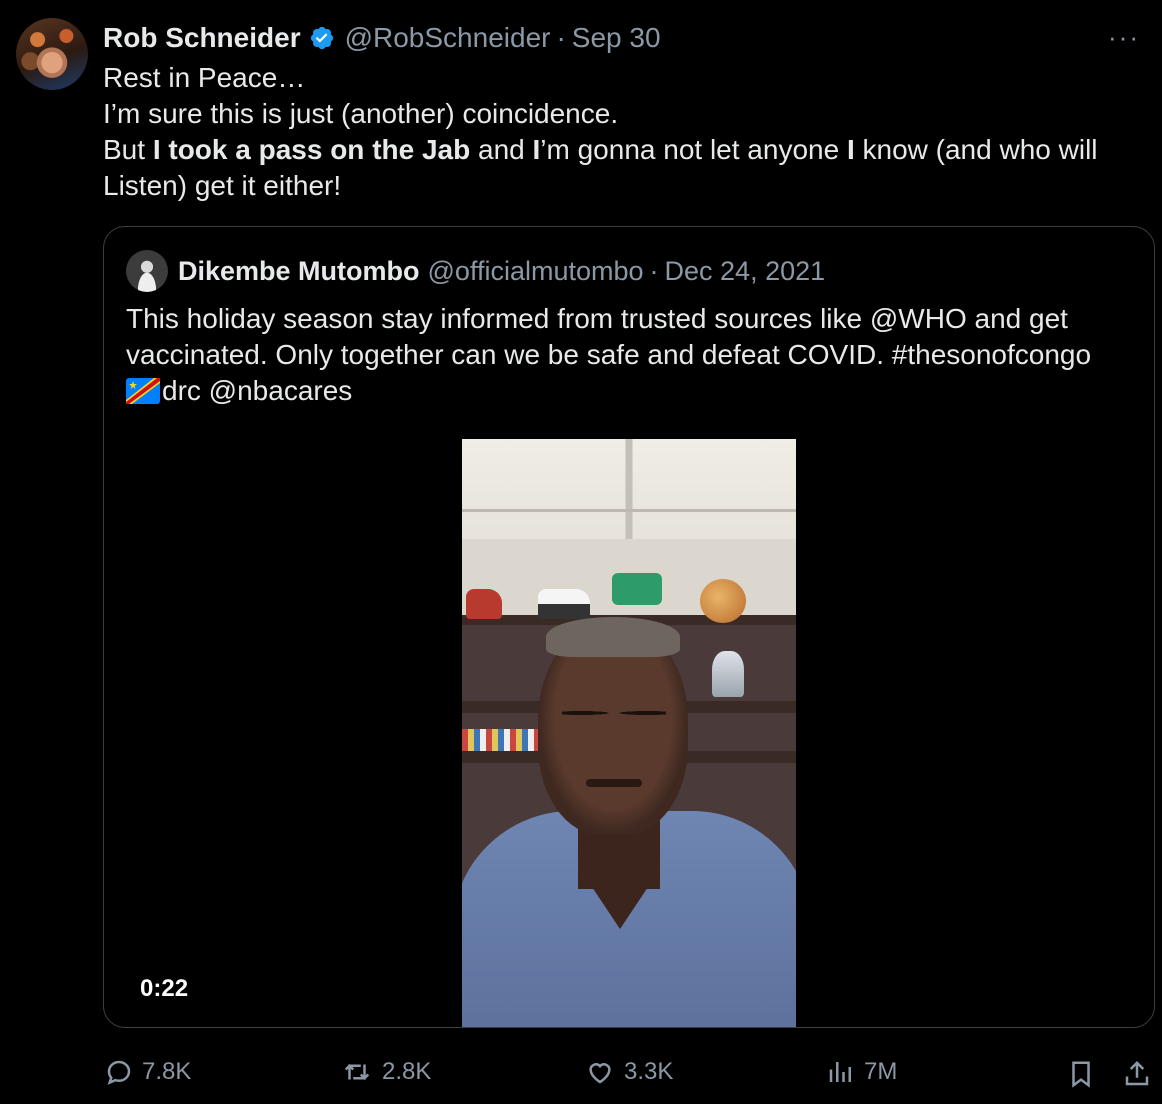  Describe the element at coordinates (311, 149) in the screenshot. I see `bold-segment: I took a pass on the Jab` at that location.